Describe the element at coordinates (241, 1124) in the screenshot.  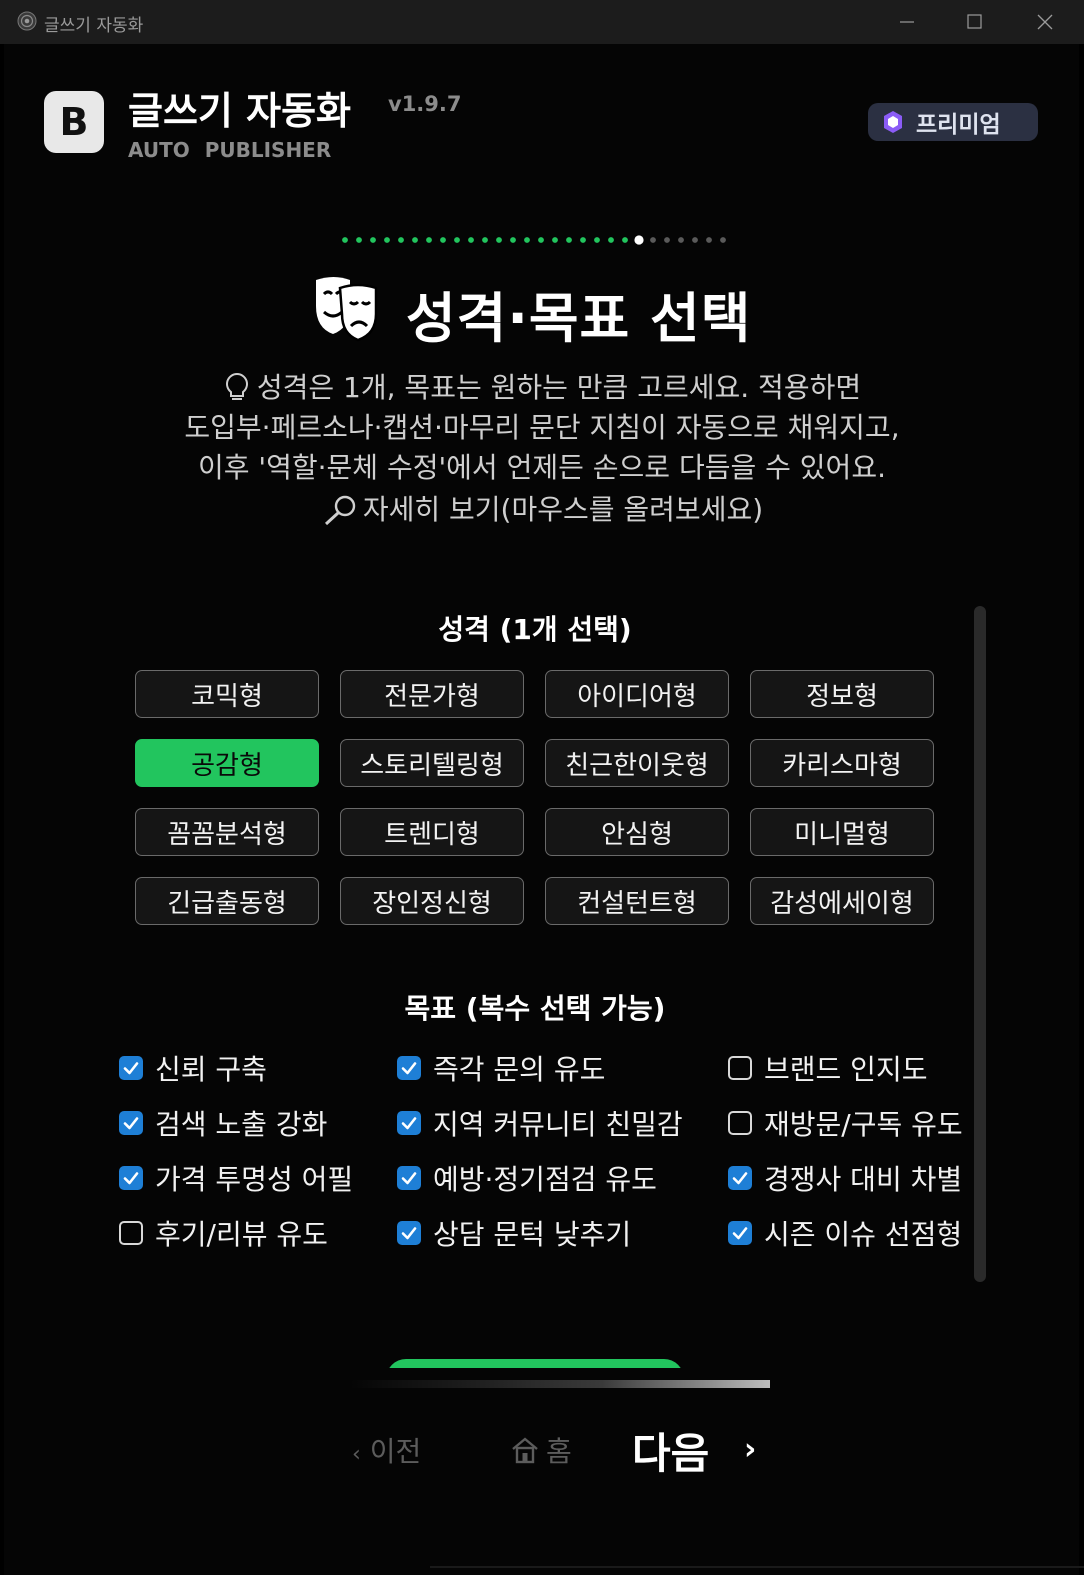
I see `goal-label: 검색 노출 강화` at that location.